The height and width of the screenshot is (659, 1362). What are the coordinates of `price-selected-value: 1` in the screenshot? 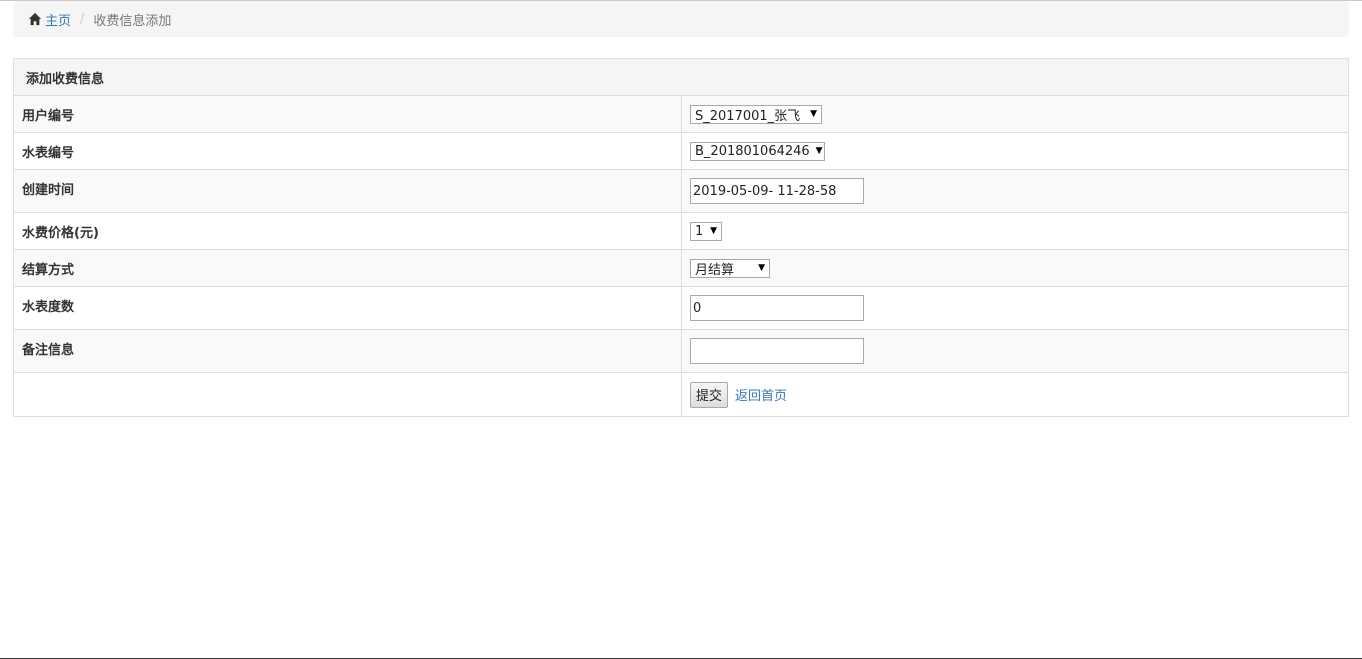 It's located at (699, 231).